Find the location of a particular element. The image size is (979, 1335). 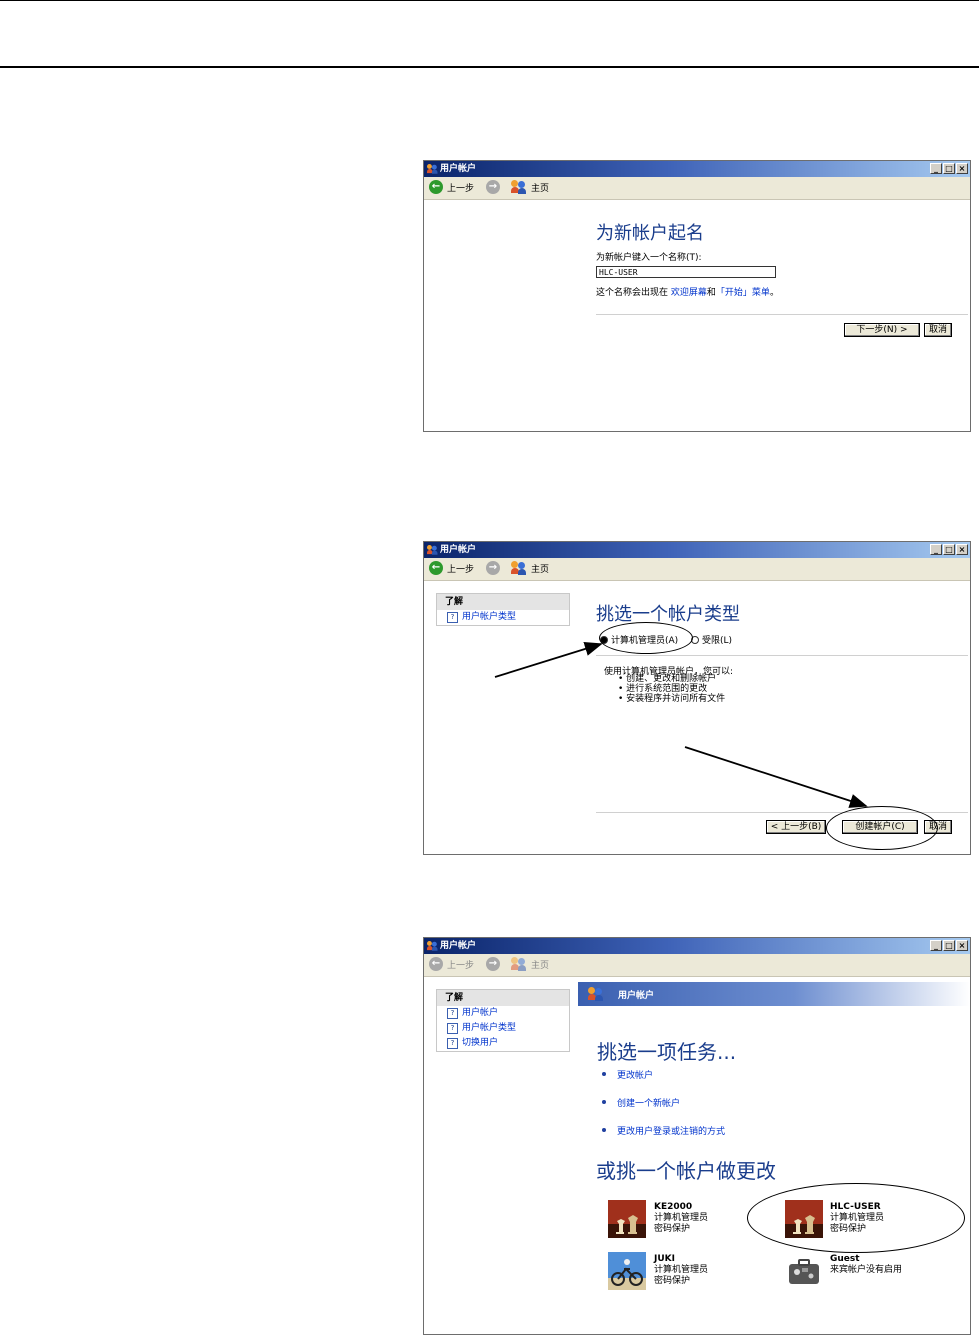

panel-item-switch-user: ? 切换用户 is located at coordinates (503, 1043).